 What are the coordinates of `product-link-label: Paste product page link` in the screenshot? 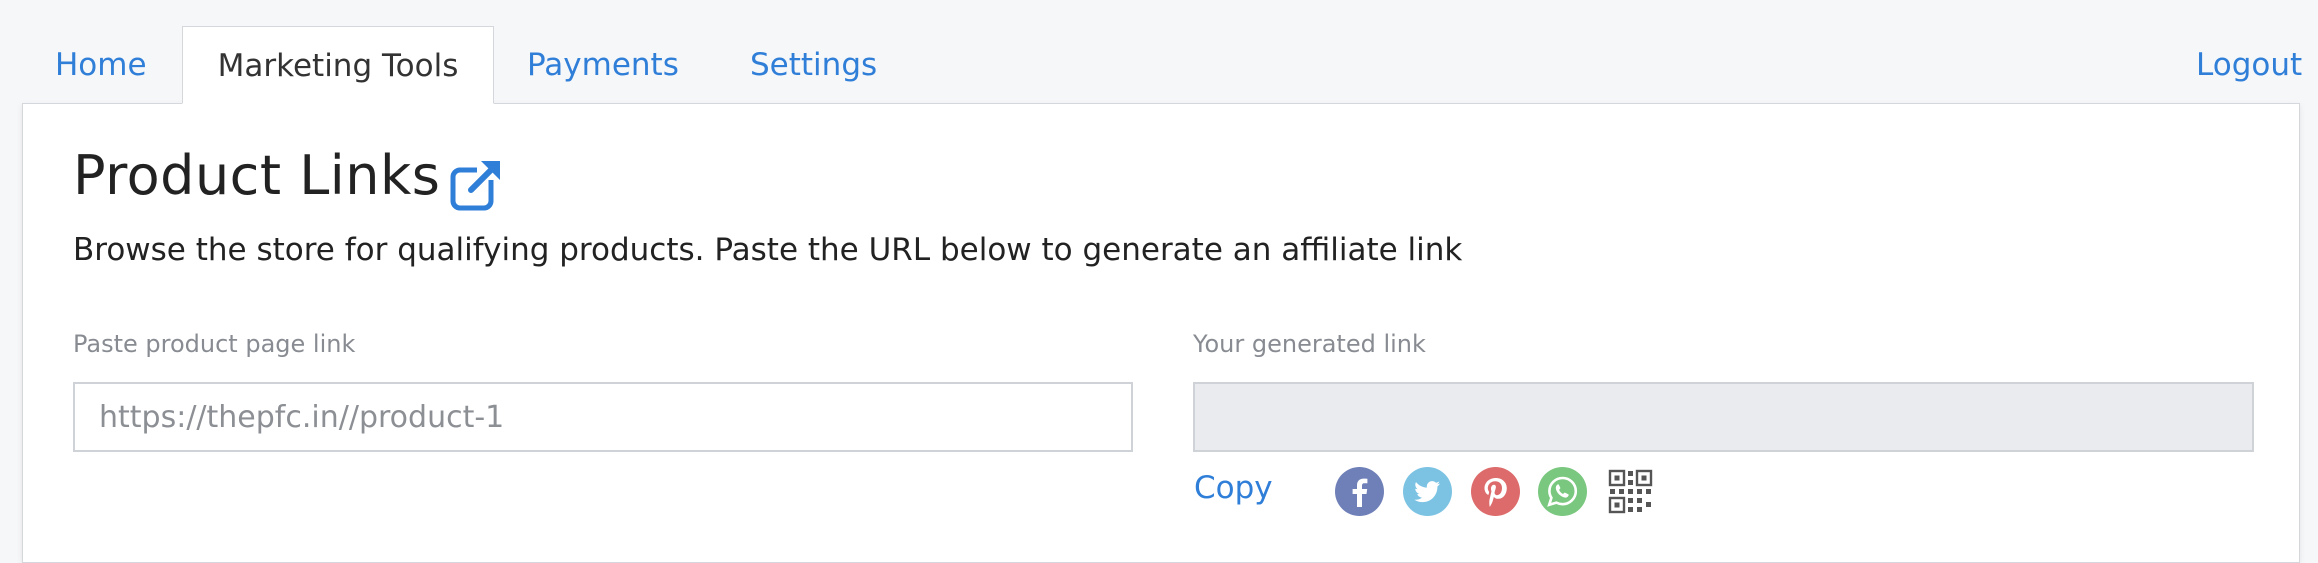 It's located at (214, 344).